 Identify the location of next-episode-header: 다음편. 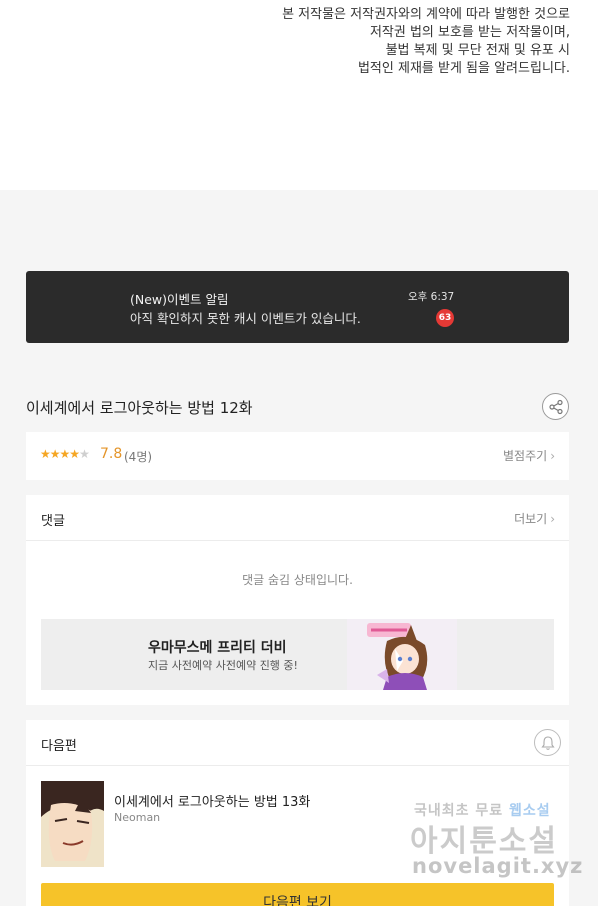
(297, 743).